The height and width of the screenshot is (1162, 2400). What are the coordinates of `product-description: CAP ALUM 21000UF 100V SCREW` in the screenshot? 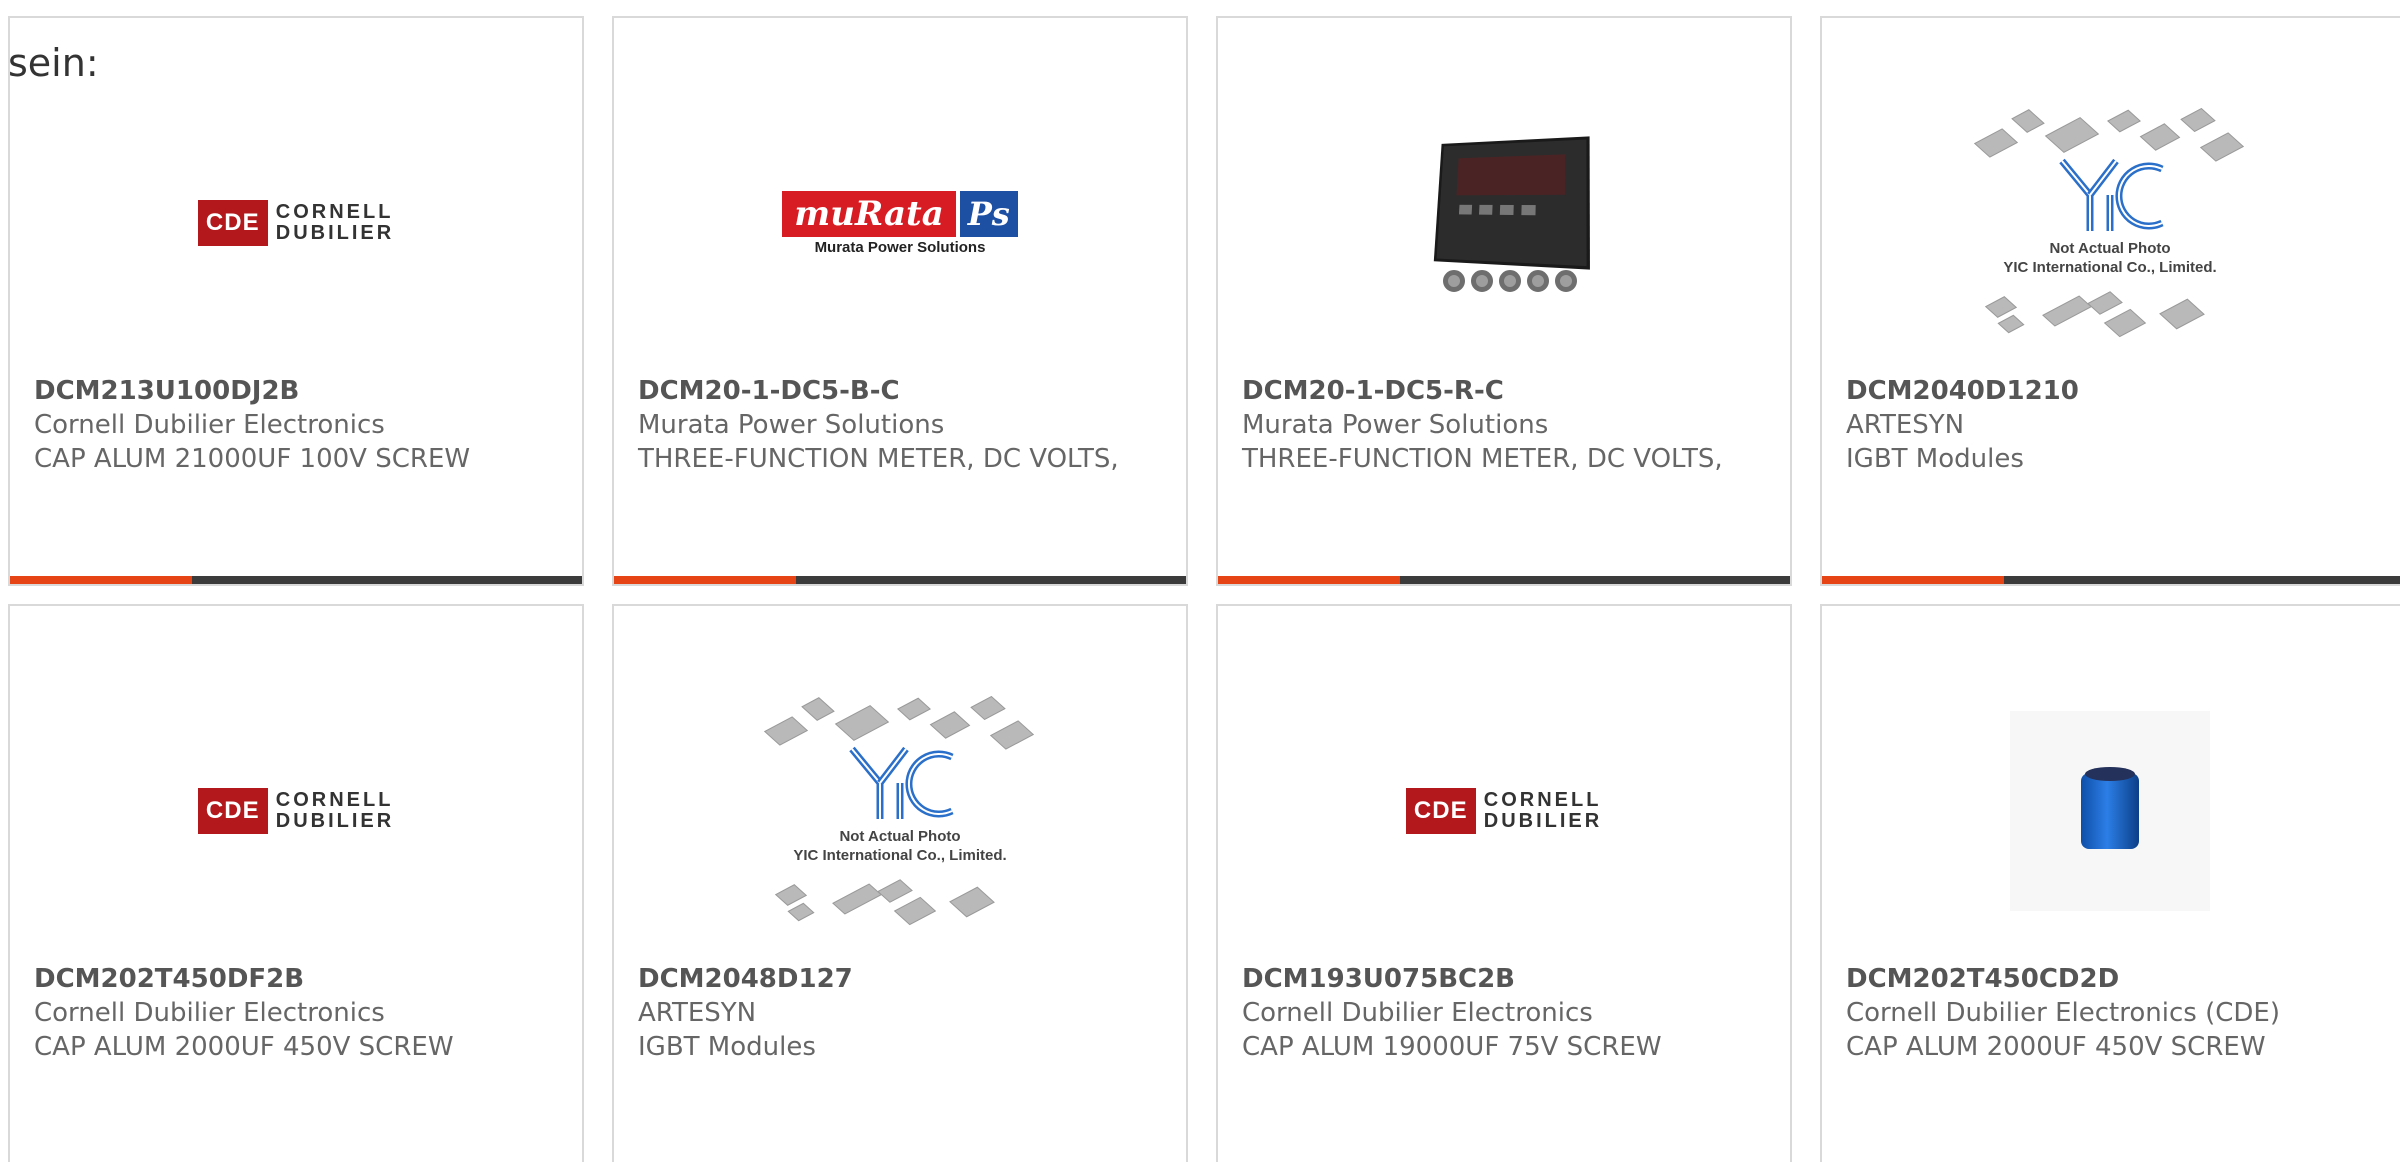 It's located at (252, 459).